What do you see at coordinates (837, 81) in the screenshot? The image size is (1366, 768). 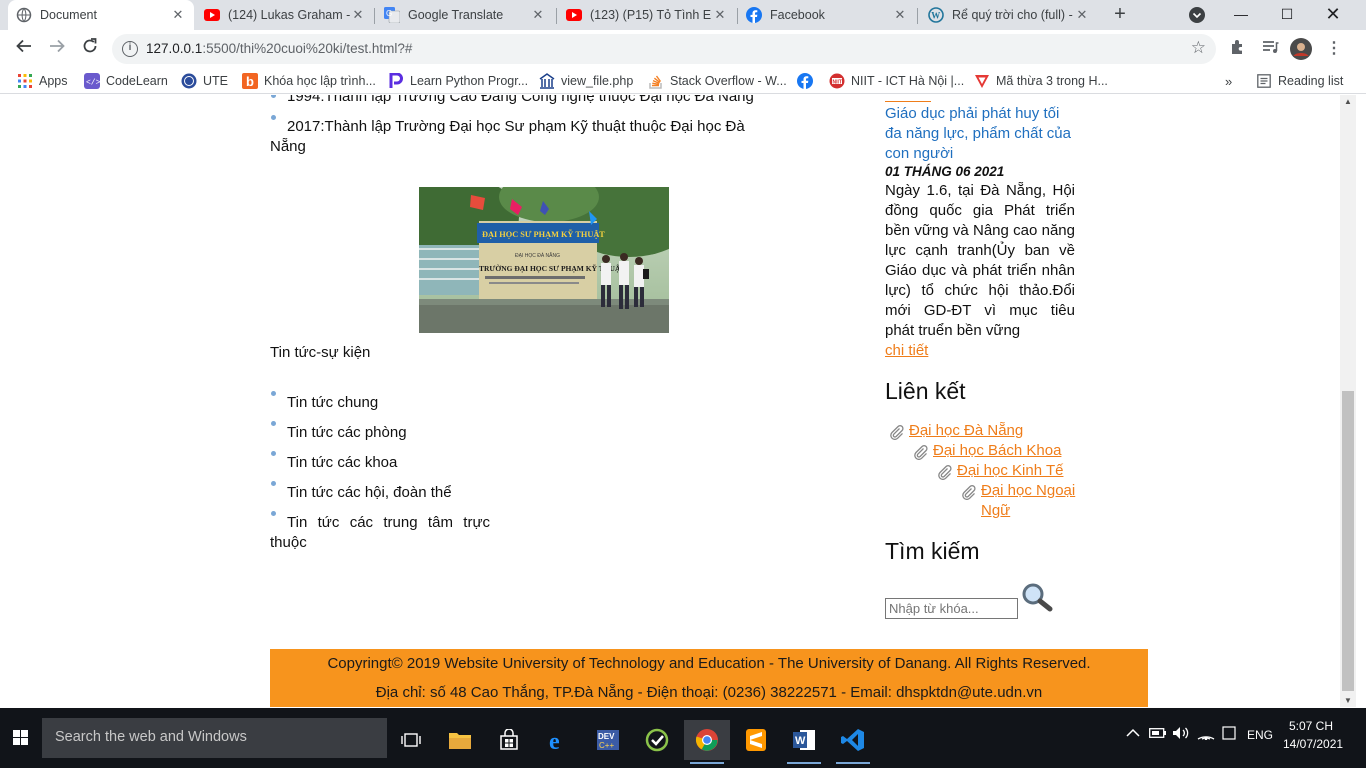 I see `niit-icon: NIIT` at bounding box center [837, 81].